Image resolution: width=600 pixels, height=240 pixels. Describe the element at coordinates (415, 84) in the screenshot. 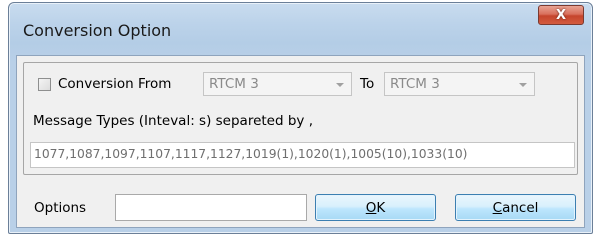

I see `conversion-to-value: RTCM 3` at that location.